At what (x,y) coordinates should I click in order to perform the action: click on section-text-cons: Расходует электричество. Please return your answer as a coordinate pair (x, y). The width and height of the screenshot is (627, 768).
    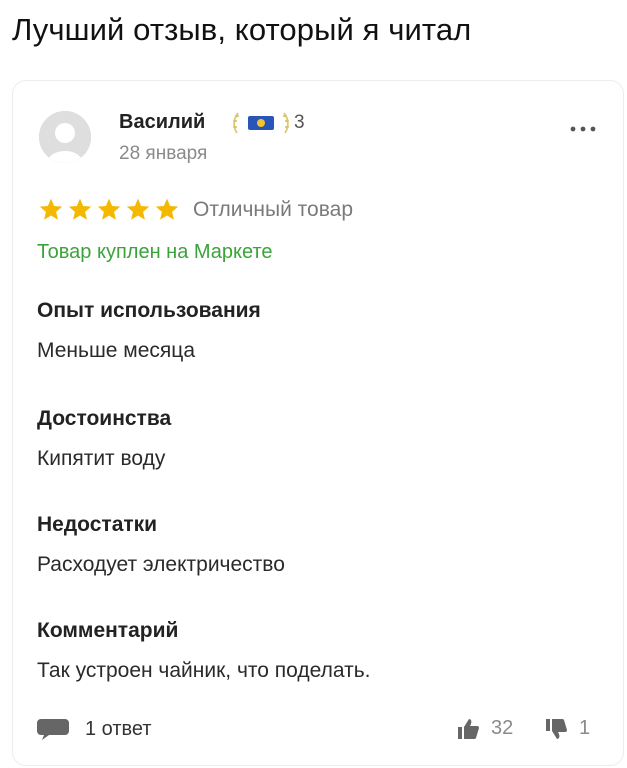
    Looking at the image, I should click on (161, 564).